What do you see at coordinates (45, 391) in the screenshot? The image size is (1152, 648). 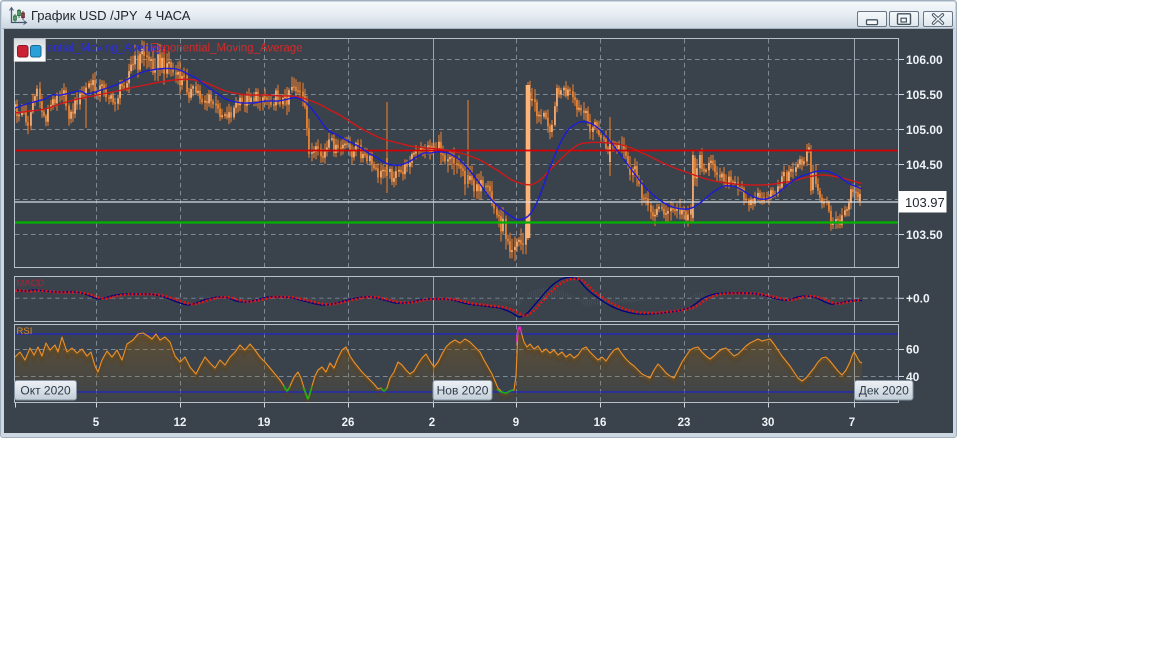 I see `svg-text: Окт 2020` at bounding box center [45, 391].